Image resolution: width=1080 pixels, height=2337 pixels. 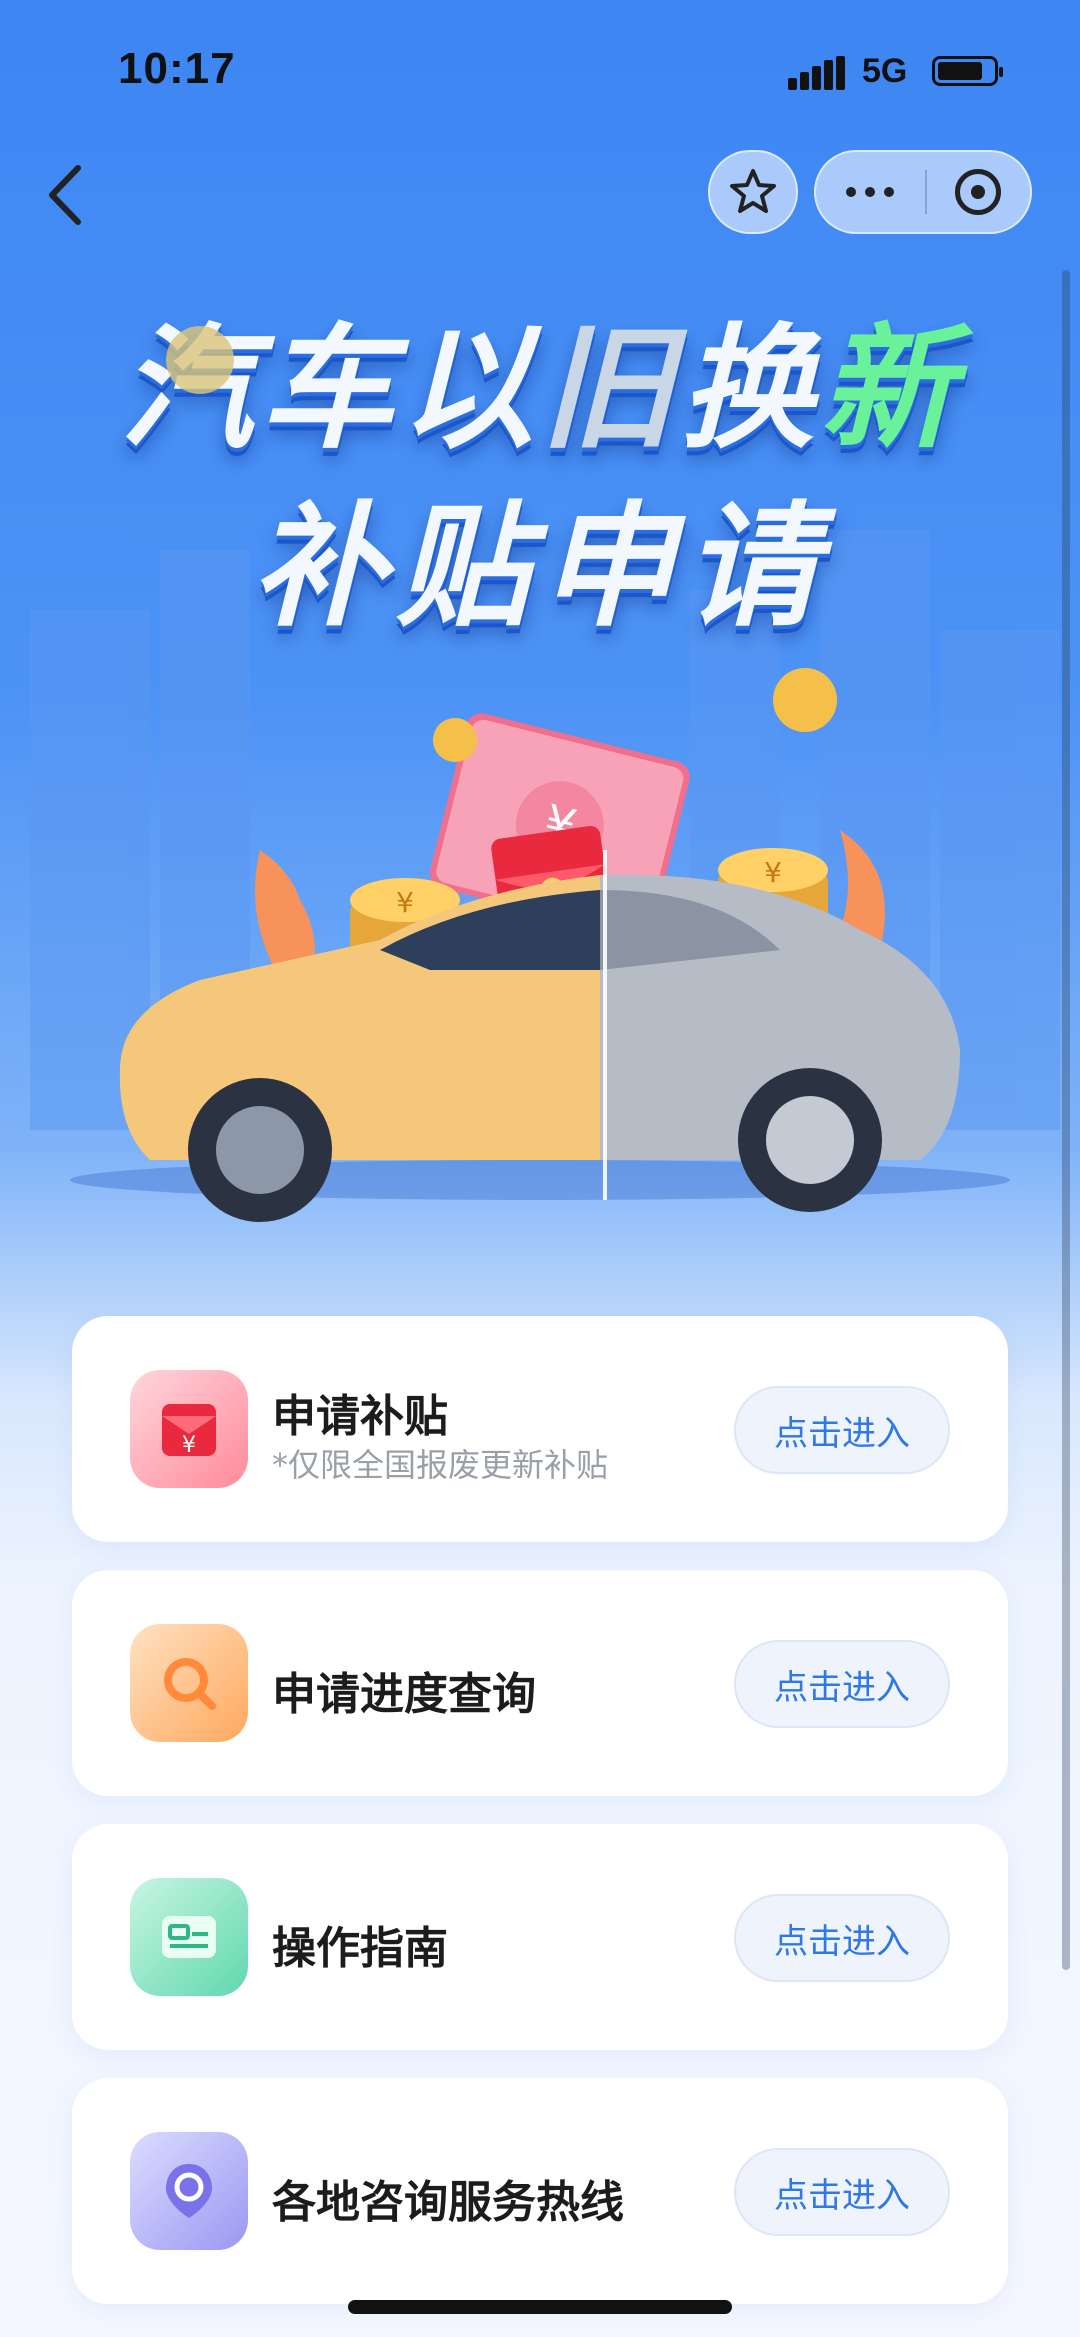 I want to click on status-time: 10:17, so click(x=177, y=68).